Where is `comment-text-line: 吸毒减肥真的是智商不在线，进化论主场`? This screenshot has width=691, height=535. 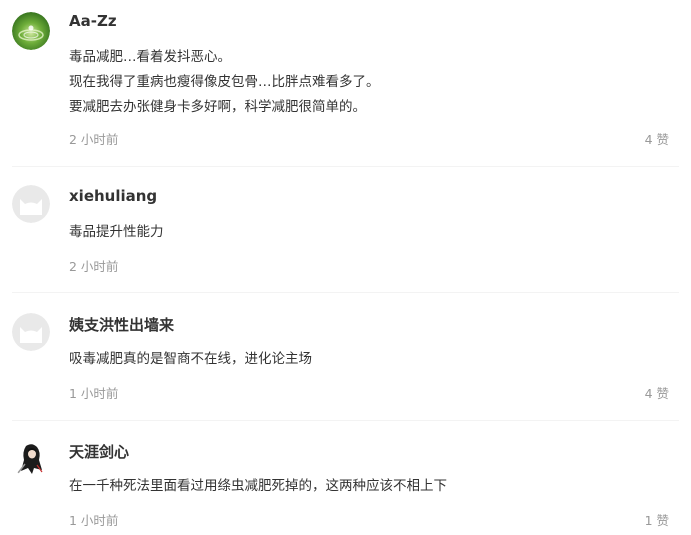 comment-text-line: 吸毒减肥真的是智商不在线，进化论主场 is located at coordinates (190, 359).